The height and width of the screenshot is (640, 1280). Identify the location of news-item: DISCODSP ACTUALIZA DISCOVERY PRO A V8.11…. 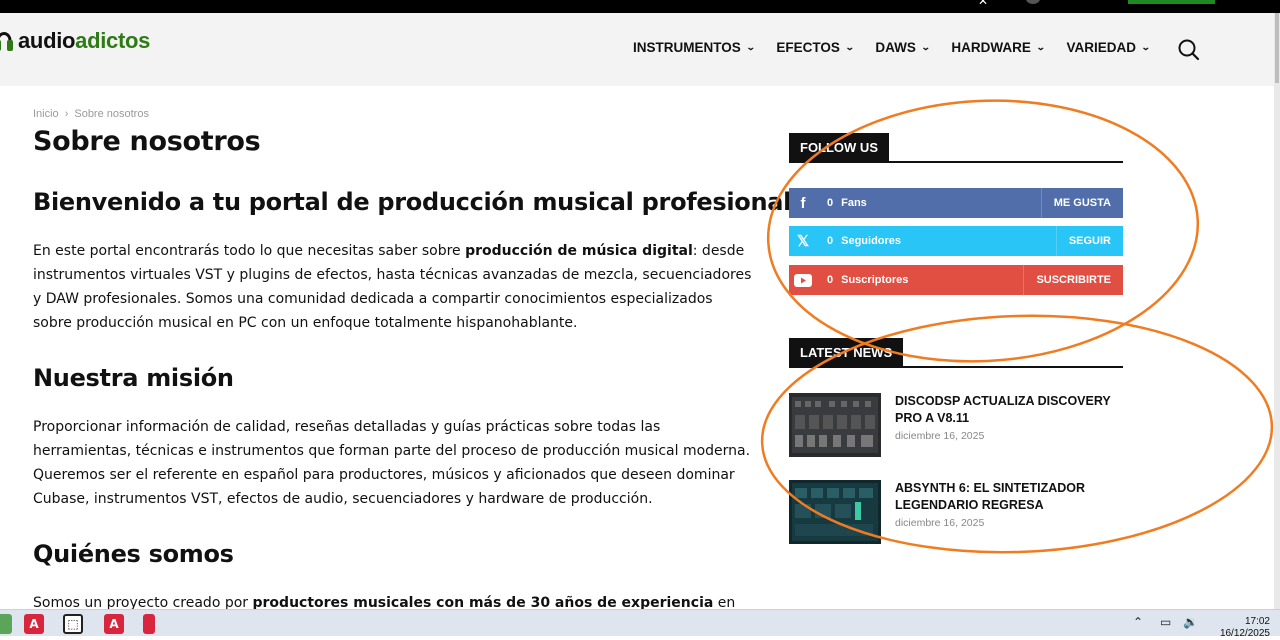
(956, 426).